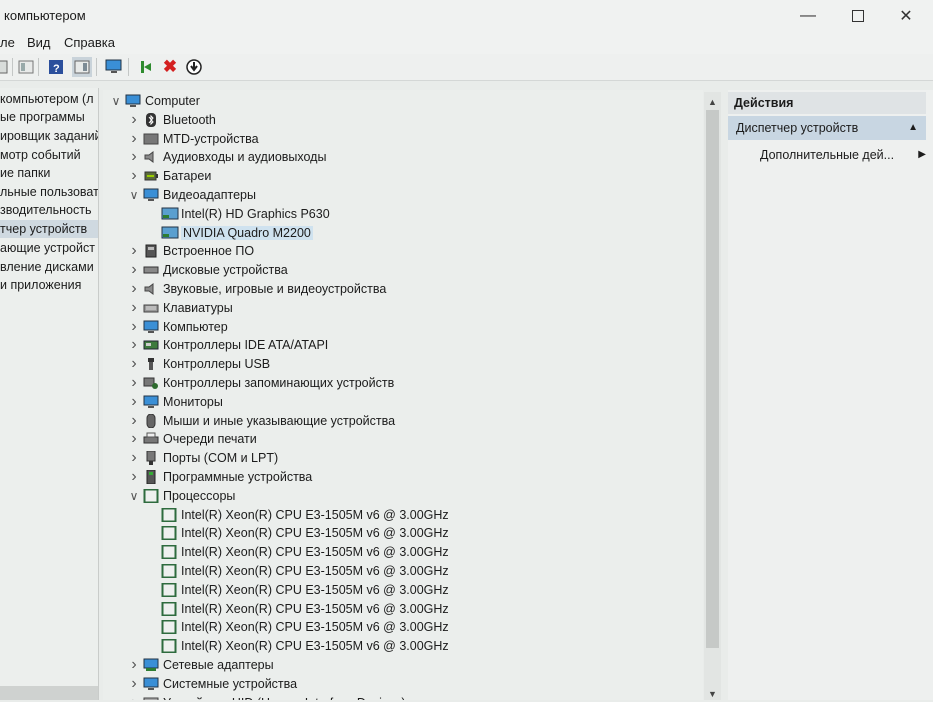  I want to click on device-category: › Компьютер, so click(177, 326).